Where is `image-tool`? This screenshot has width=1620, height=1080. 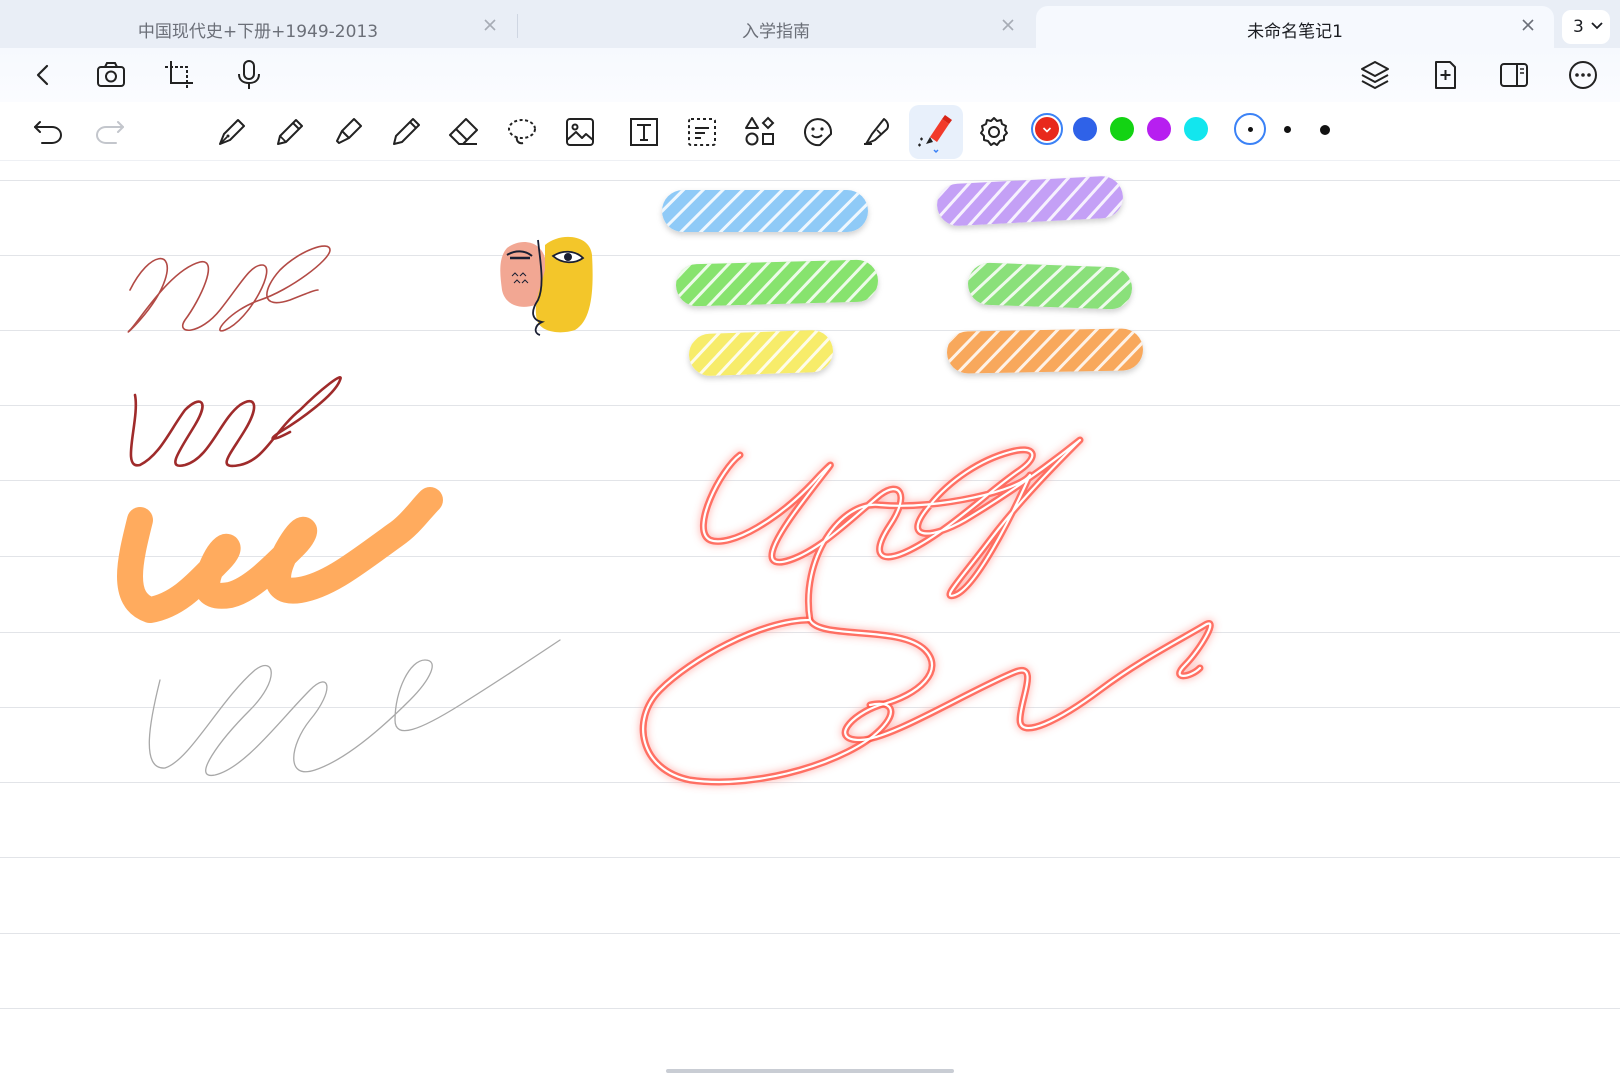 image-tool is located at coordinates (580, 132).